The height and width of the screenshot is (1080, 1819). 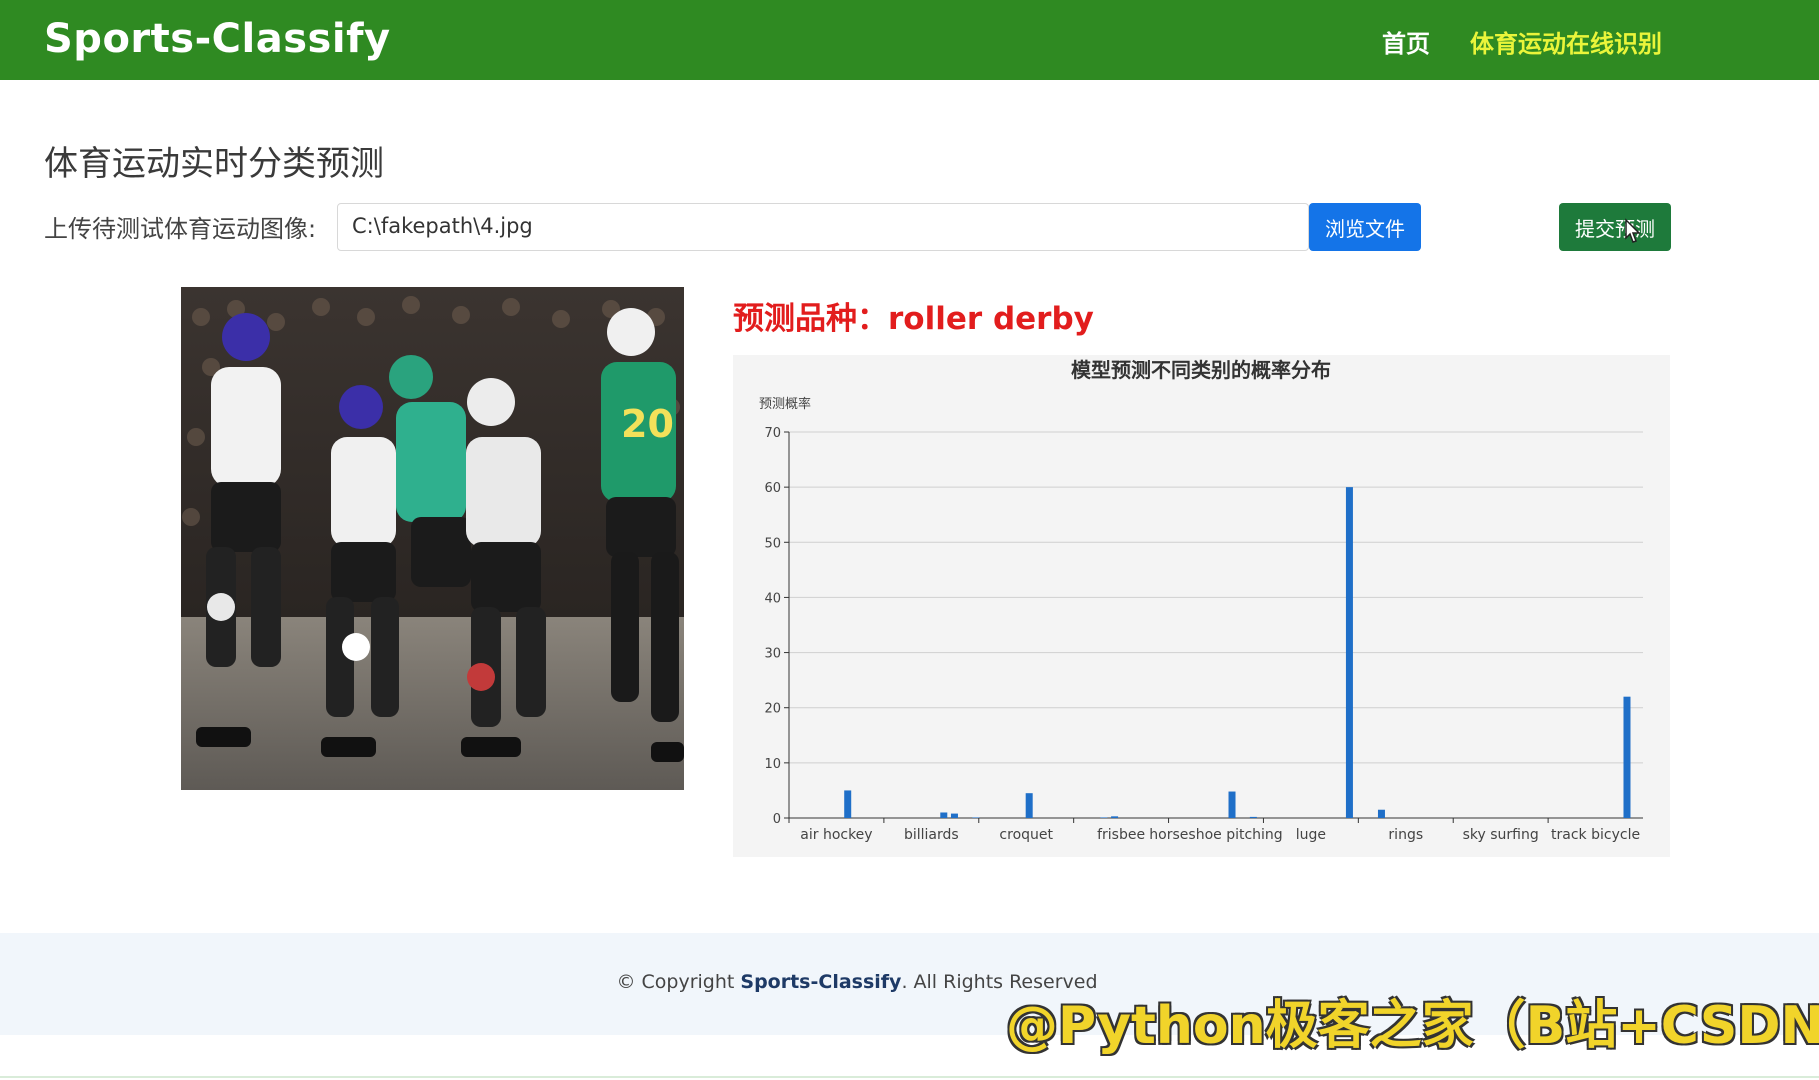 What do you see at coordinates (823, 227) in the screenshot?
I see `file-path-input: C:\fakepath\4.jpg` at bounding box center [823, 227].